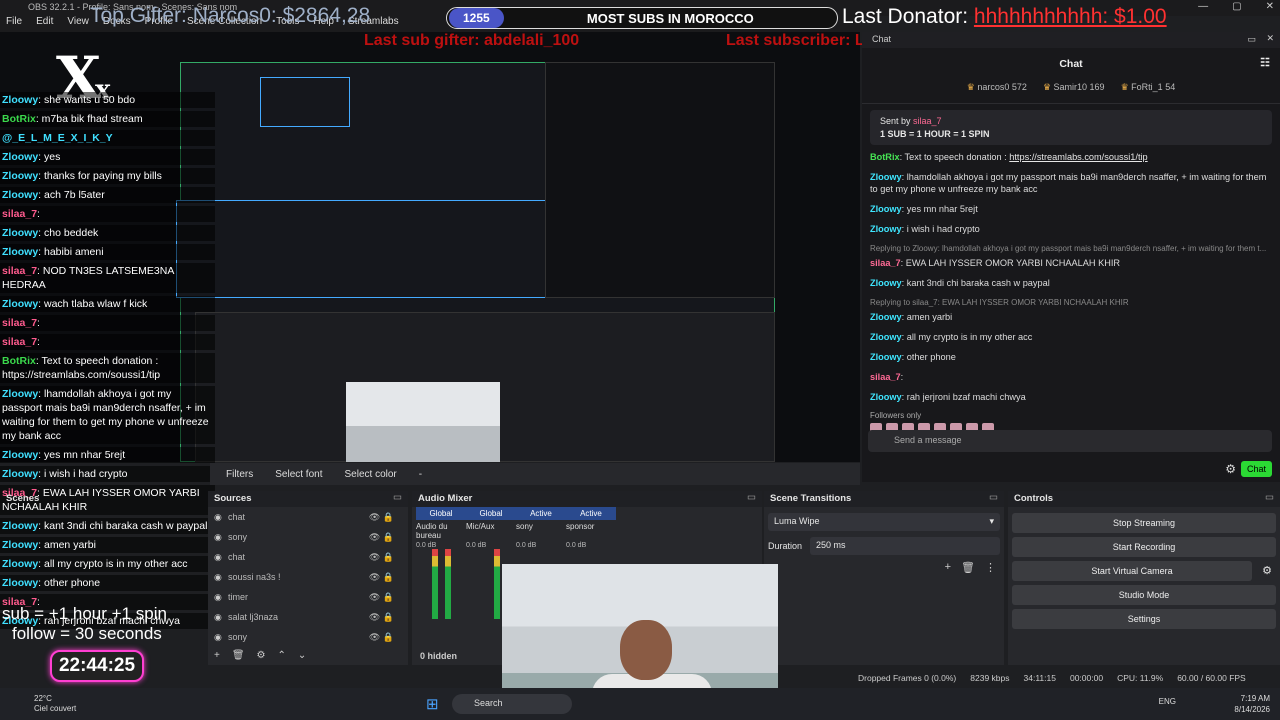 The width and height of the screenshot is (1280, 720). What do you see at coordinates (1167, 701) in the screenshot?
I see `language-indicator: ENG` at bounding box center [1167, 701].